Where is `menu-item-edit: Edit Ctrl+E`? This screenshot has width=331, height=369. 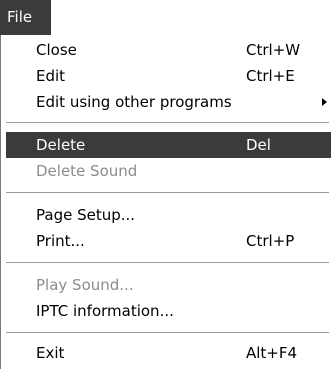 menu-item-edit: Edit Ctrl+E is located at coordinates (168, 76).